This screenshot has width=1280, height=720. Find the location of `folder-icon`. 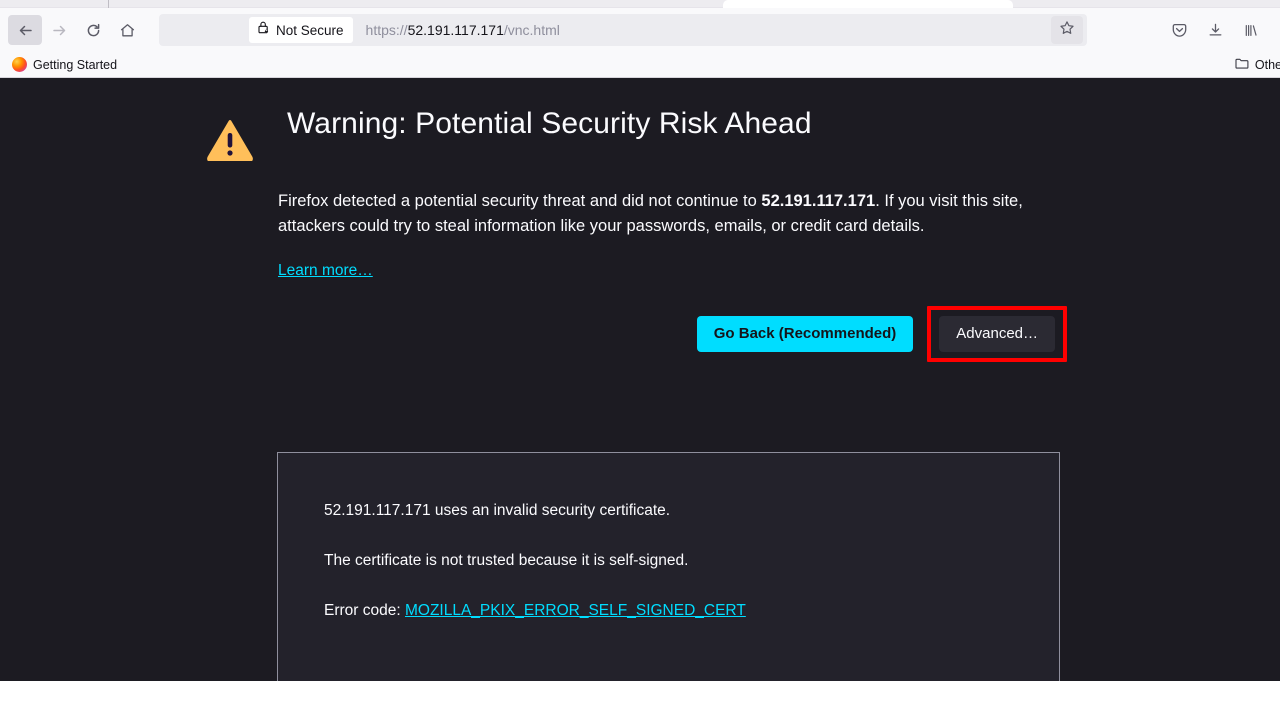

folder-icon is located at coordinates (1242, 65).